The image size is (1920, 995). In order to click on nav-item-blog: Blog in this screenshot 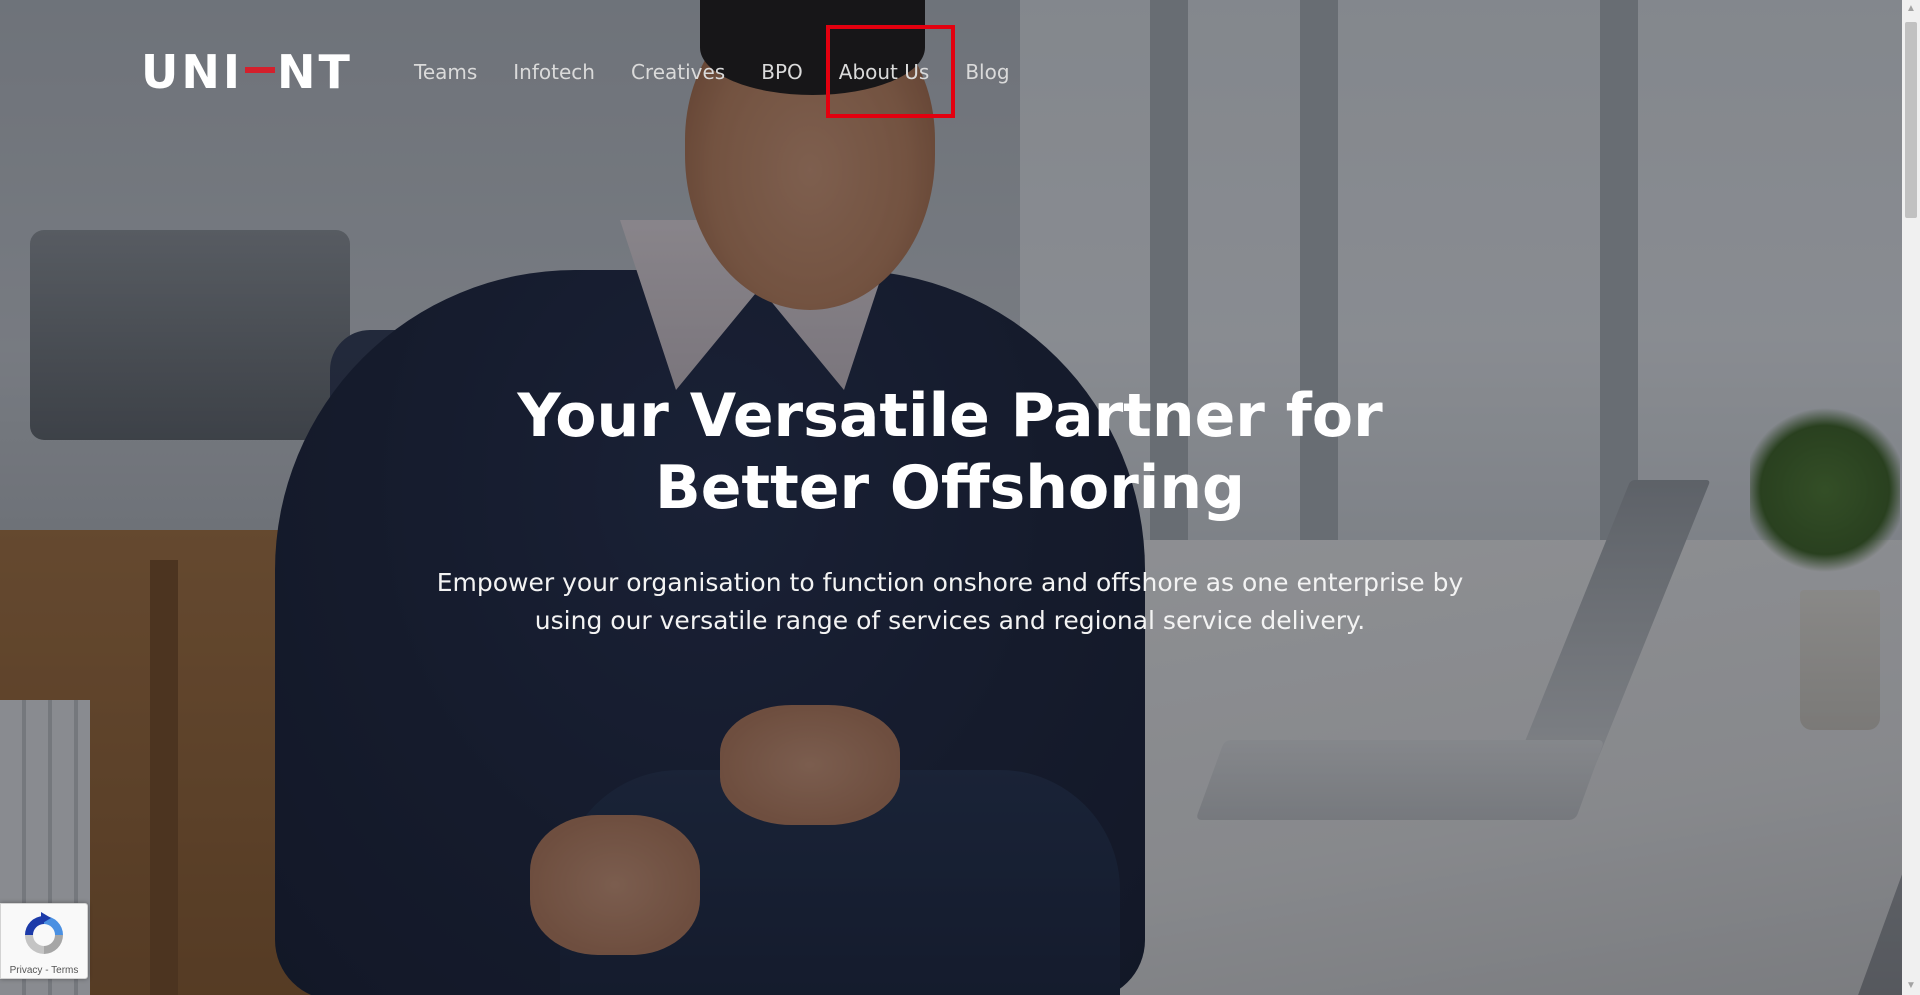, I will do `click(987, 72)`.